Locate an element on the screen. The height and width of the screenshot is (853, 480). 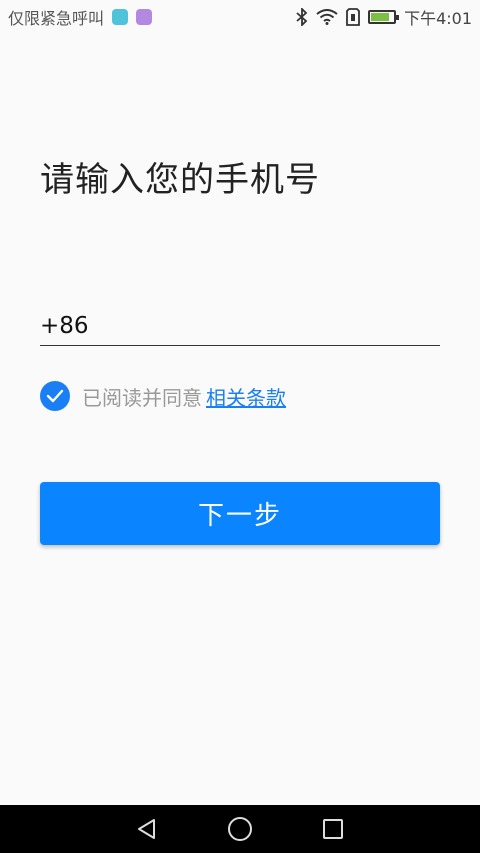
agreement-checkbox is located at coordinates (55, 396).